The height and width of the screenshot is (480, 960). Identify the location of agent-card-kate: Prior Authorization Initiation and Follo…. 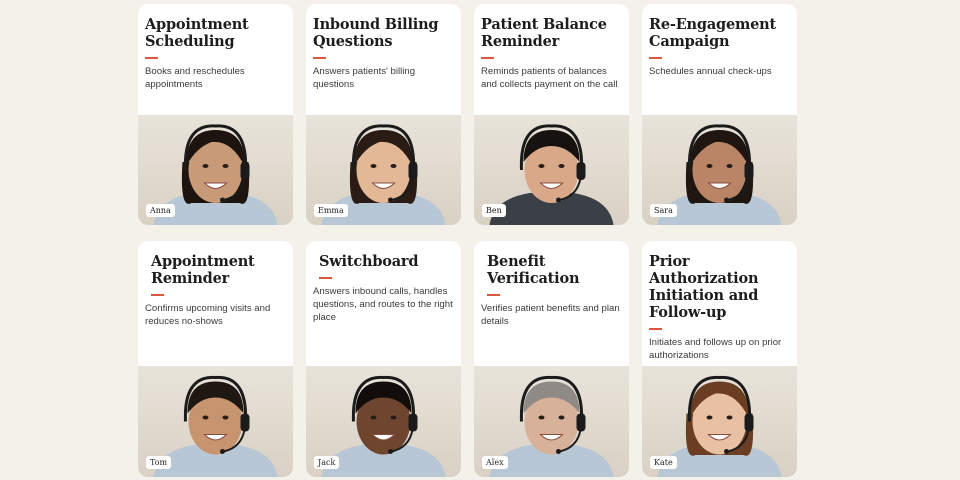
(719, 359).